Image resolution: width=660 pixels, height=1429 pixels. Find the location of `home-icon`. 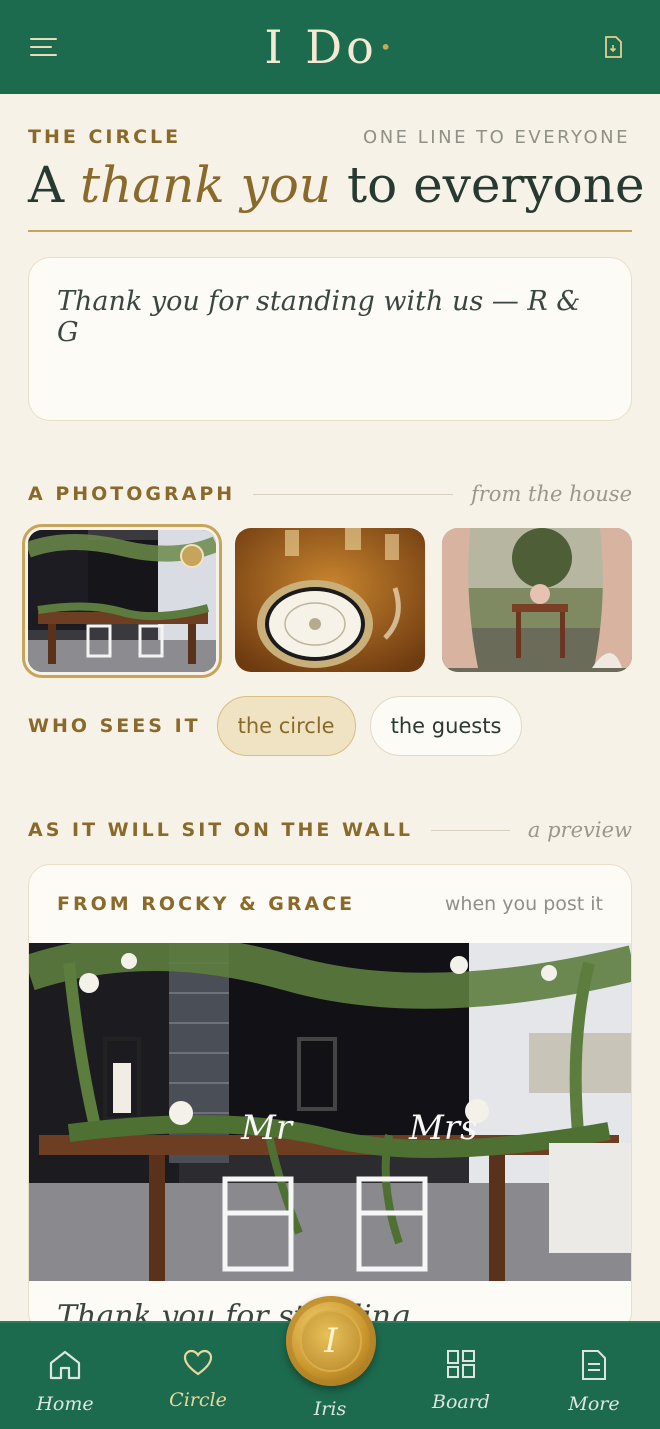

home-icon is located at coordinates (65, 1365).